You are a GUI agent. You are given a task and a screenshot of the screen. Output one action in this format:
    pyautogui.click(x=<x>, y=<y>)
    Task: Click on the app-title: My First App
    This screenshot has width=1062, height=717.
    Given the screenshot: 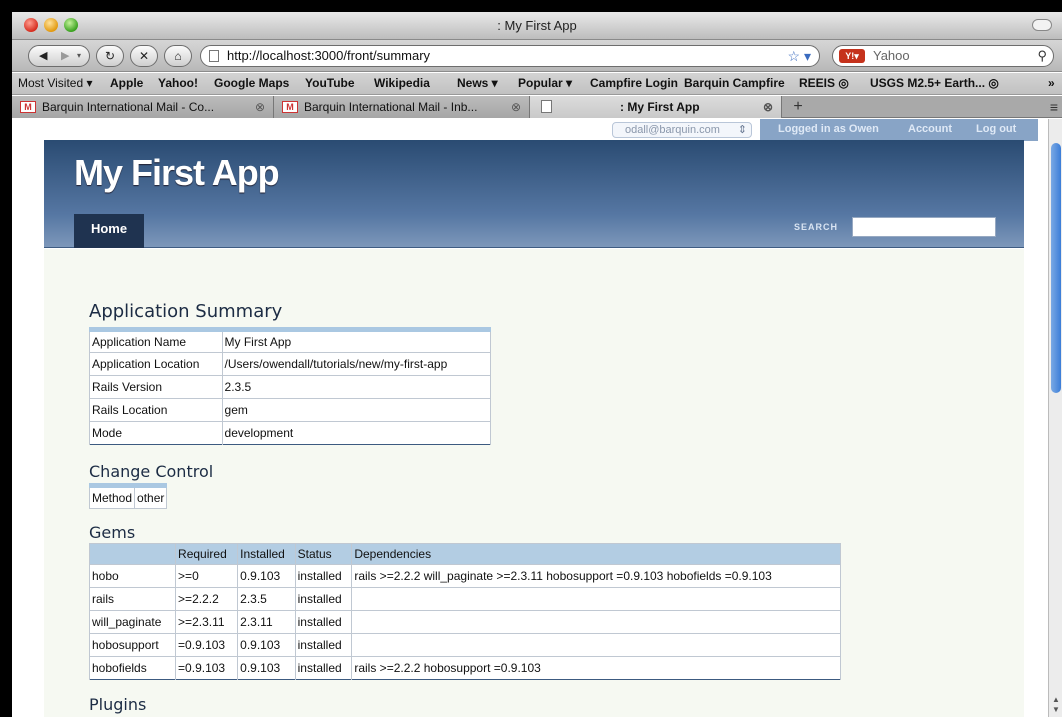 What is the action you would take?
    pyautogui.click(x=177, y=173)
    